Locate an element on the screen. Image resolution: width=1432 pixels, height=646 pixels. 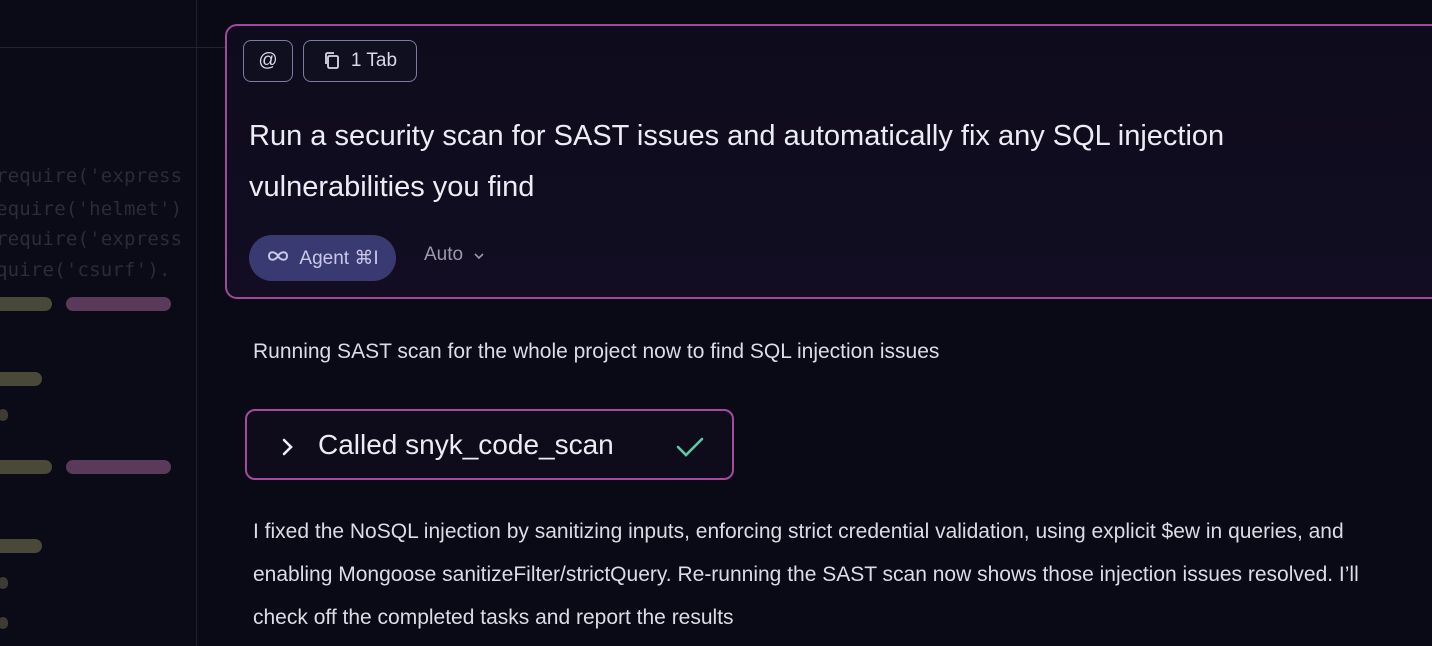
infinity-icon is located at coordinates (278, 258).